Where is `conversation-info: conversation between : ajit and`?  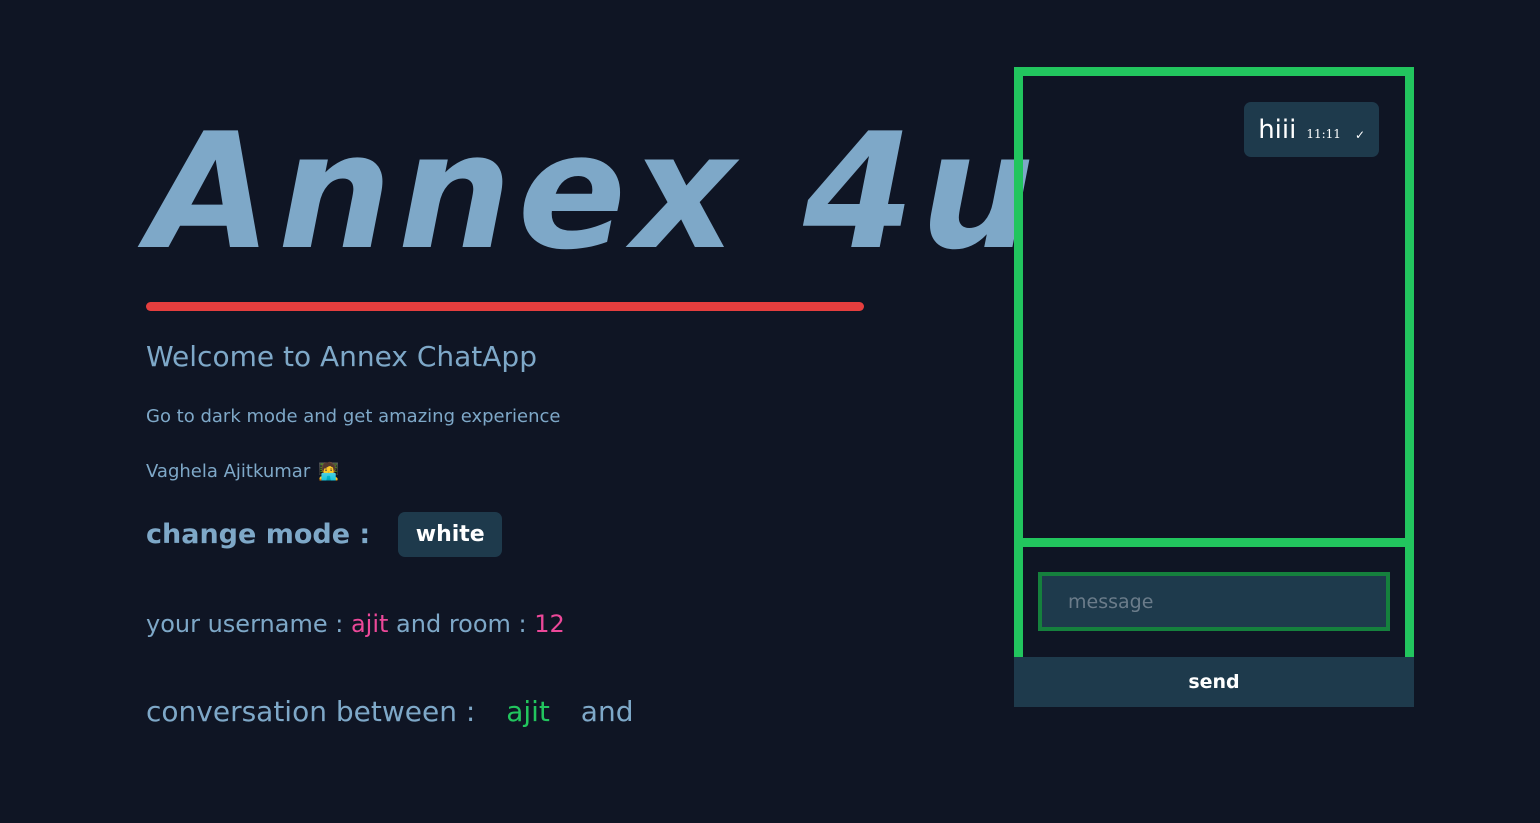
conversation-info: conversation between : ajit and is located at coordinates (389, 711).